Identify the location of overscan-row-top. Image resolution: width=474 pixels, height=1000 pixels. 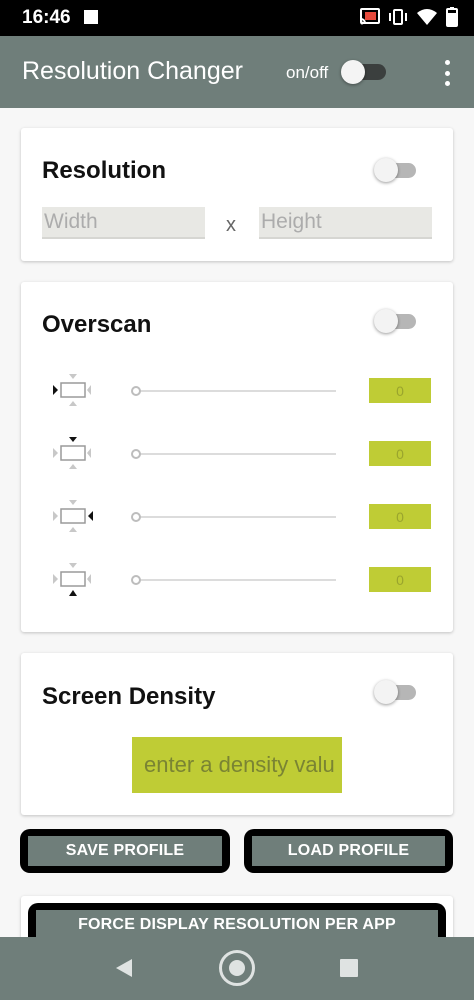
(237, 453).